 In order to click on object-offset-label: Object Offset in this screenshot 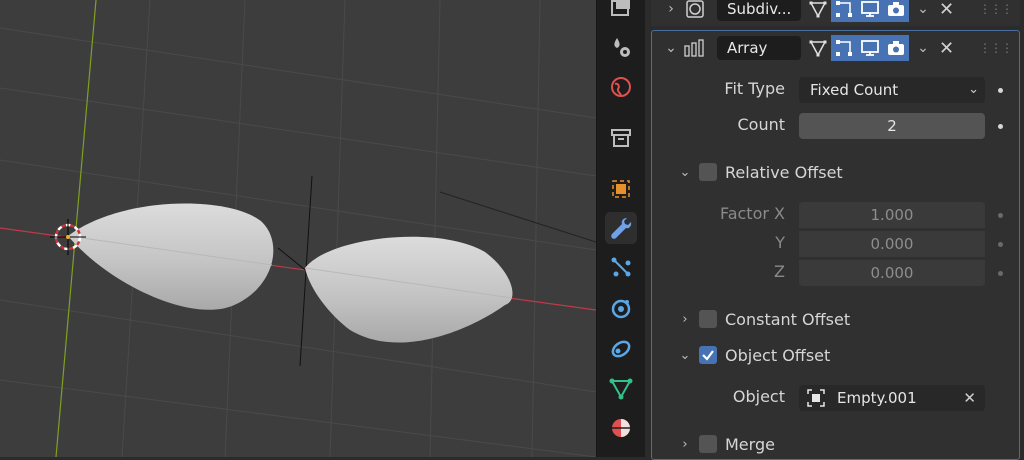, I will do `click(778, 355)`.